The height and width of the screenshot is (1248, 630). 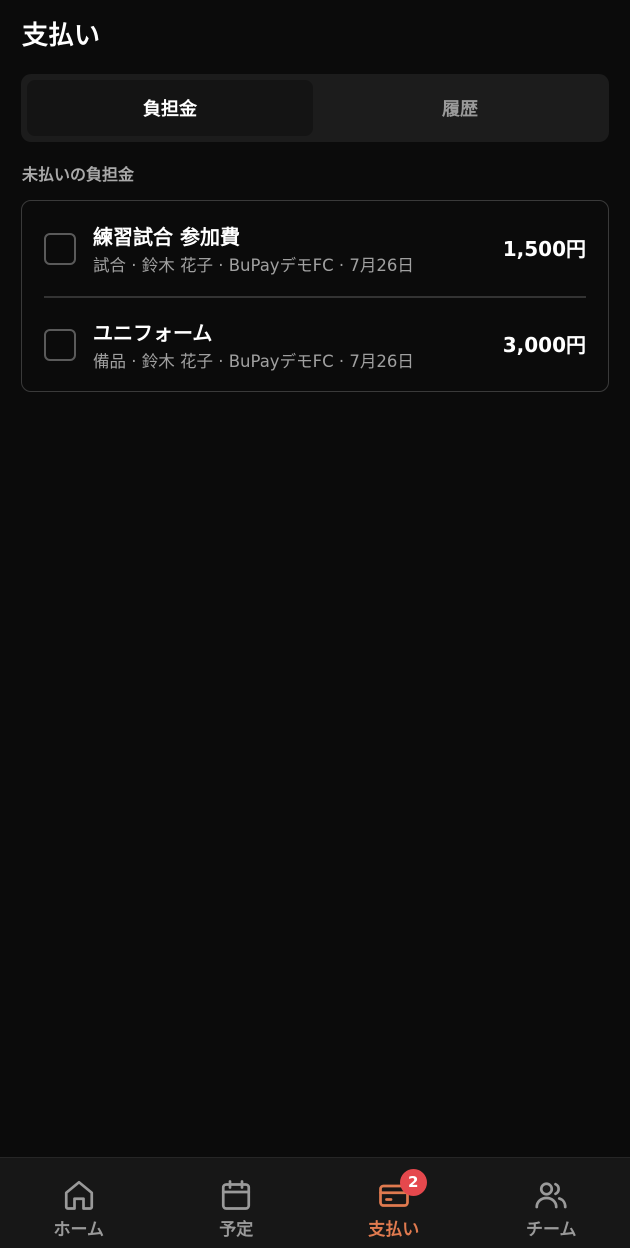 What do you see at coordinates (79, 1230) in the screenshot?
I see `nav-label: ホーム` at bounding box center [79, 1230].